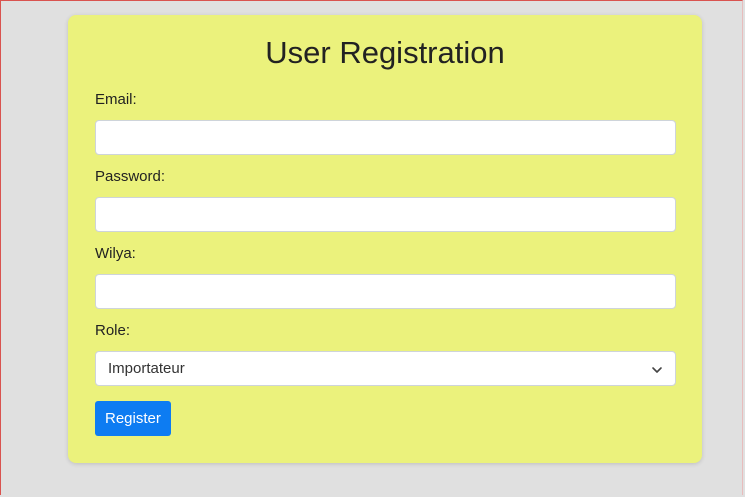 This screenshot has width=745, height=497. What do you see at coordinates (385, 52) in the screenshot?
I see `page-title: User Registration` at bounding box center [385, 52].